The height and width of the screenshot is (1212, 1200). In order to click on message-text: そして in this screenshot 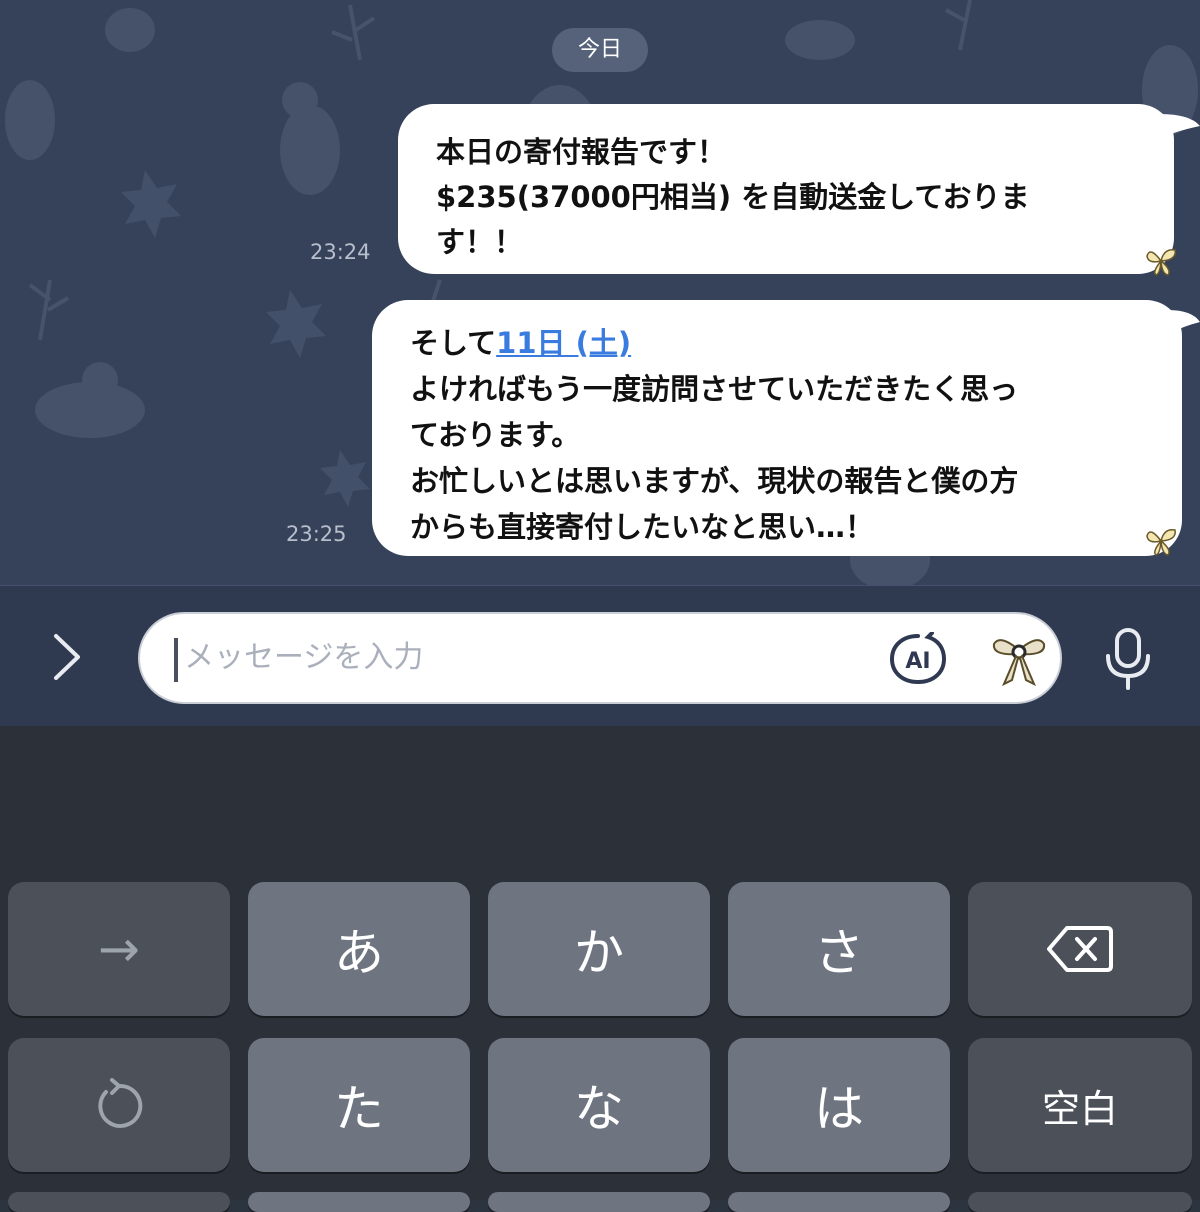, I will do `click(453, 343)`.